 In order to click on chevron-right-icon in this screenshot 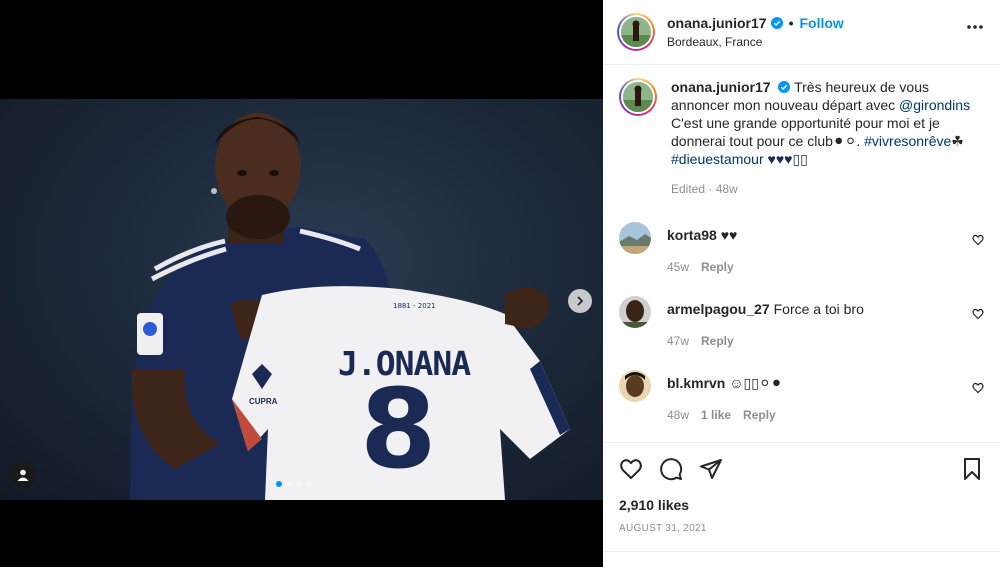, I will do `click(580, 301)`.